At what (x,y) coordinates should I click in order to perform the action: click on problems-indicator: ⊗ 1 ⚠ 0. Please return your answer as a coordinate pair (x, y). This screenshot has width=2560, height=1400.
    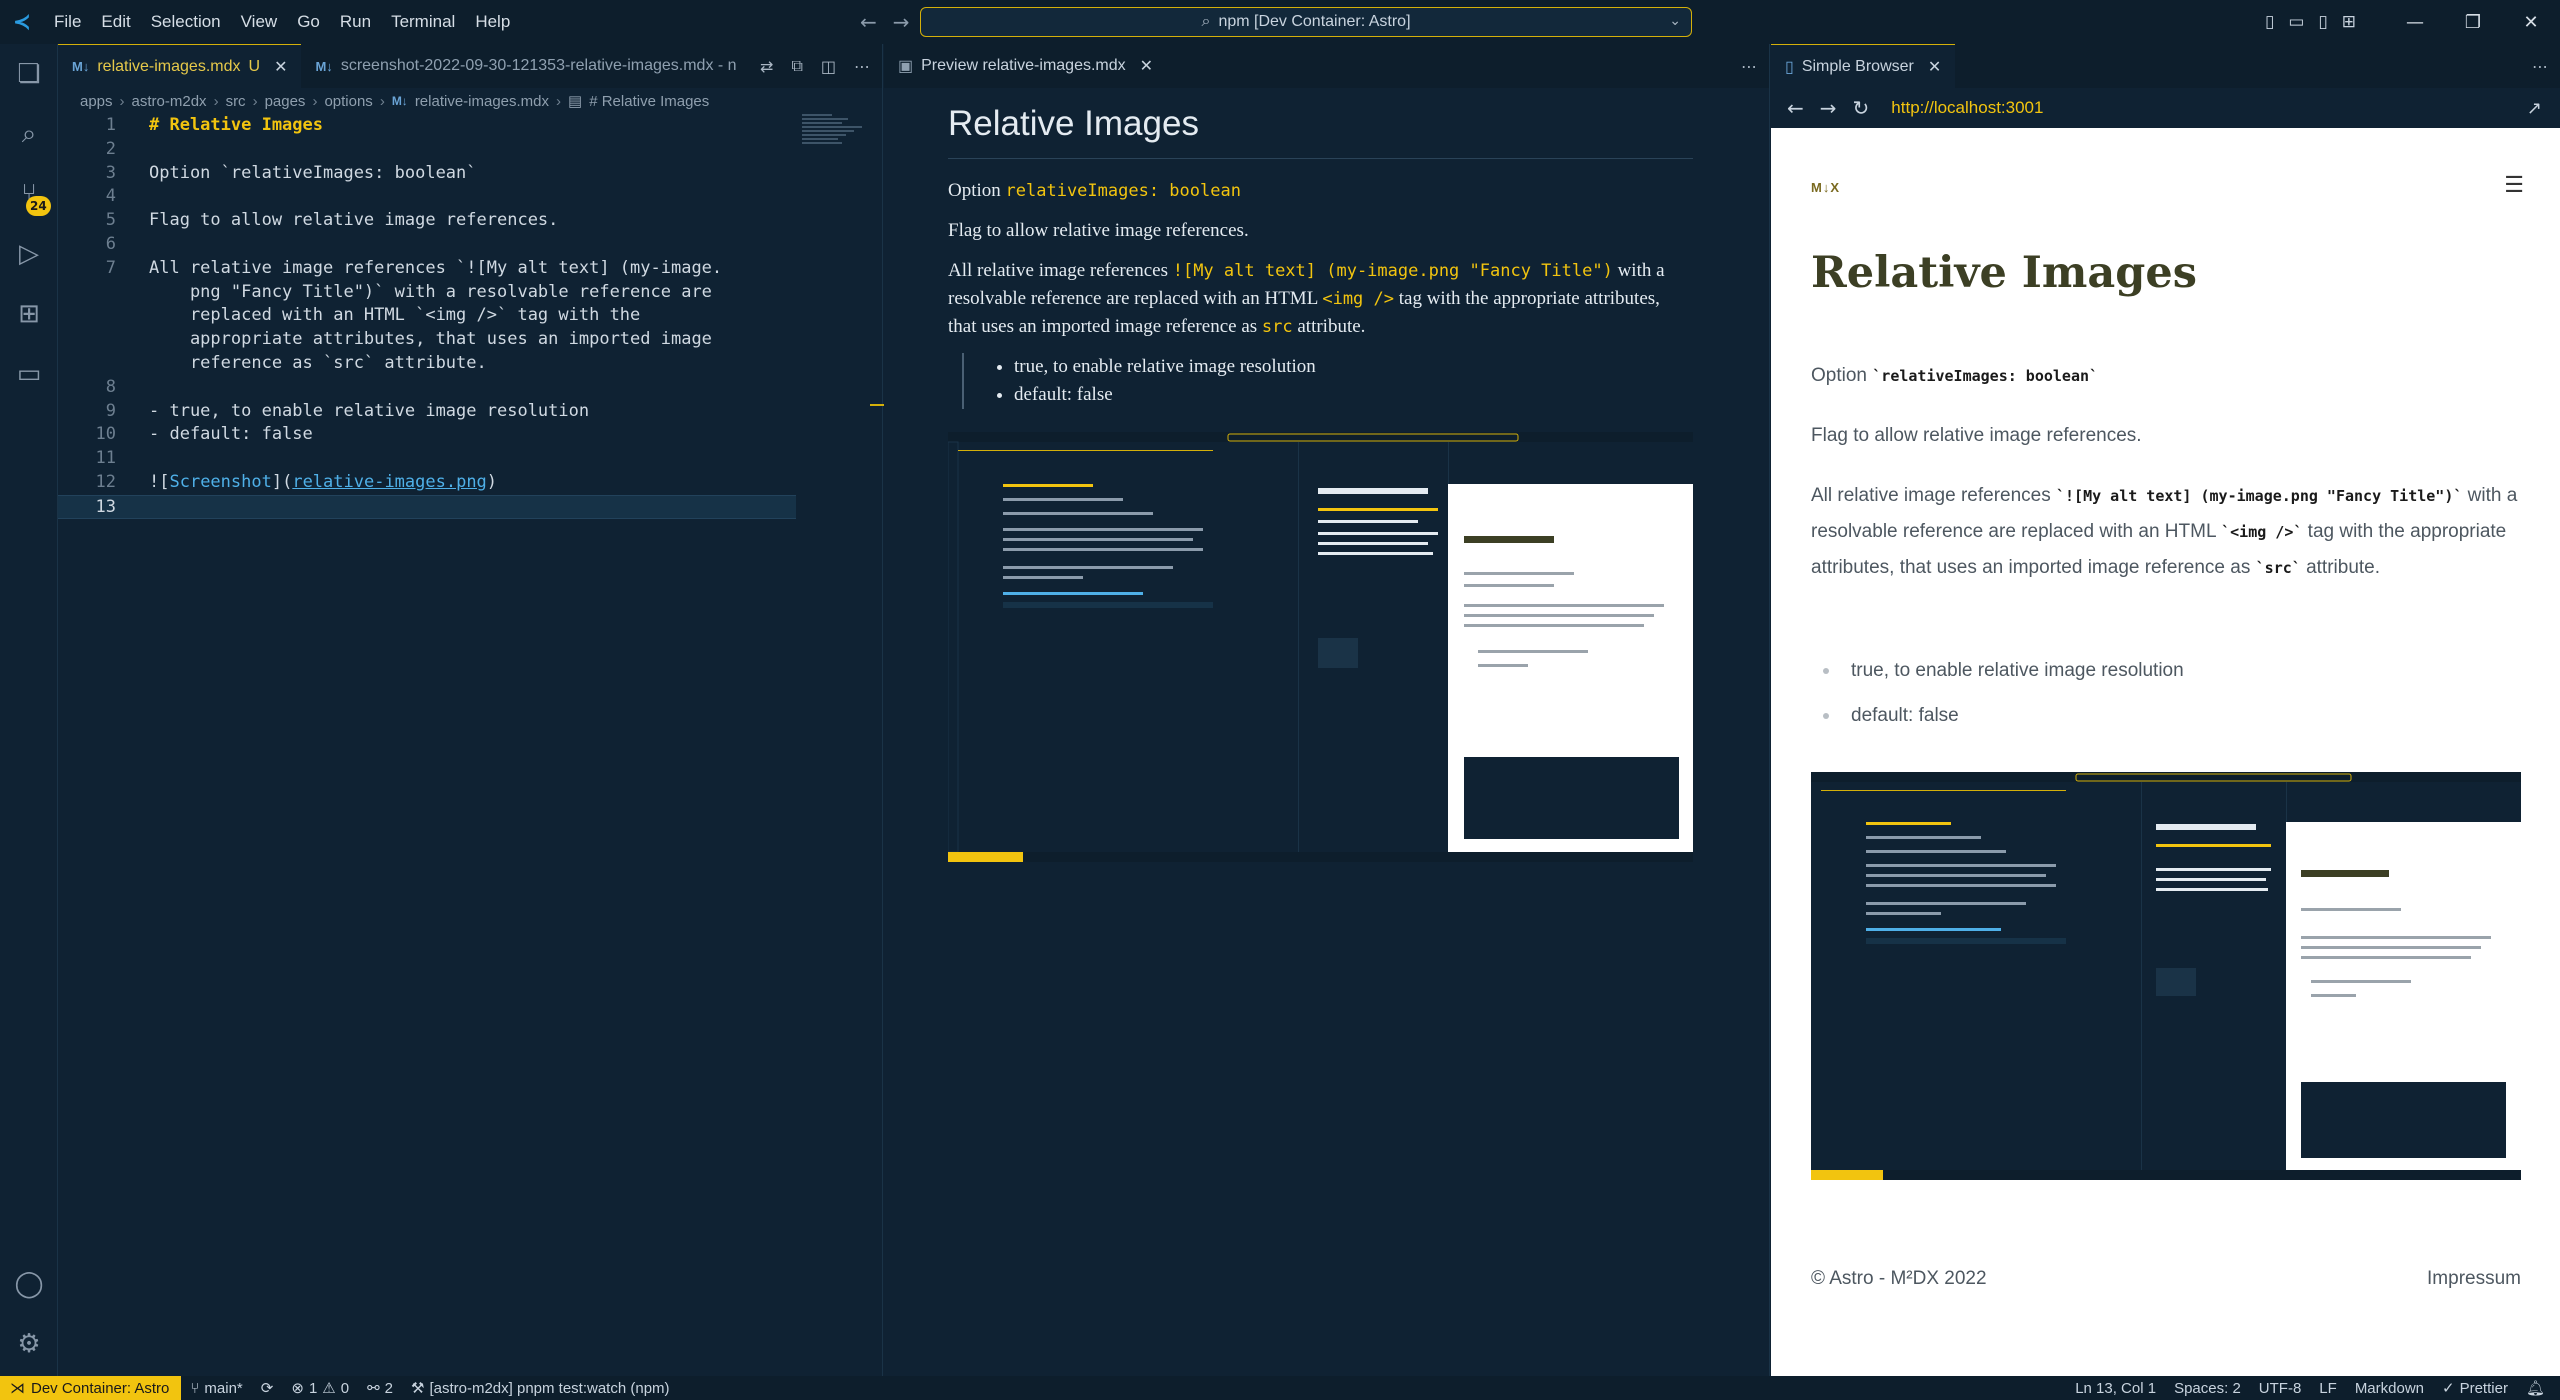
    Looking at the image, I should click on (320, 1388).